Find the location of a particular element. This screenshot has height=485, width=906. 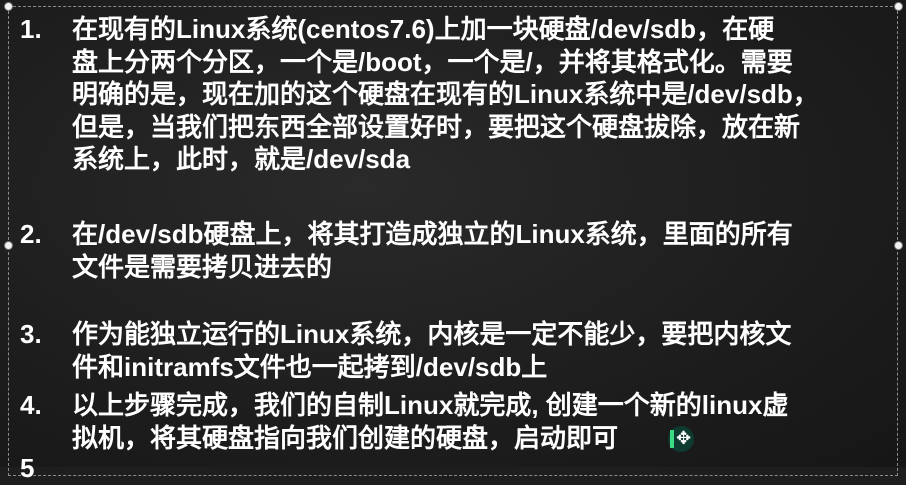

text-caret is located at coordinates (672, 439).